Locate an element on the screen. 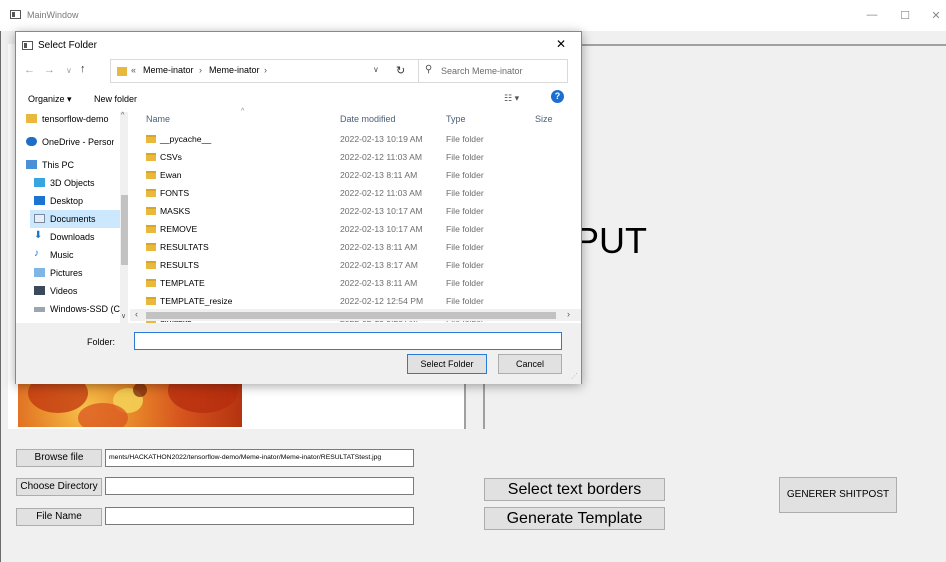  column-header-type: Type is located at coordinates (456, 119).